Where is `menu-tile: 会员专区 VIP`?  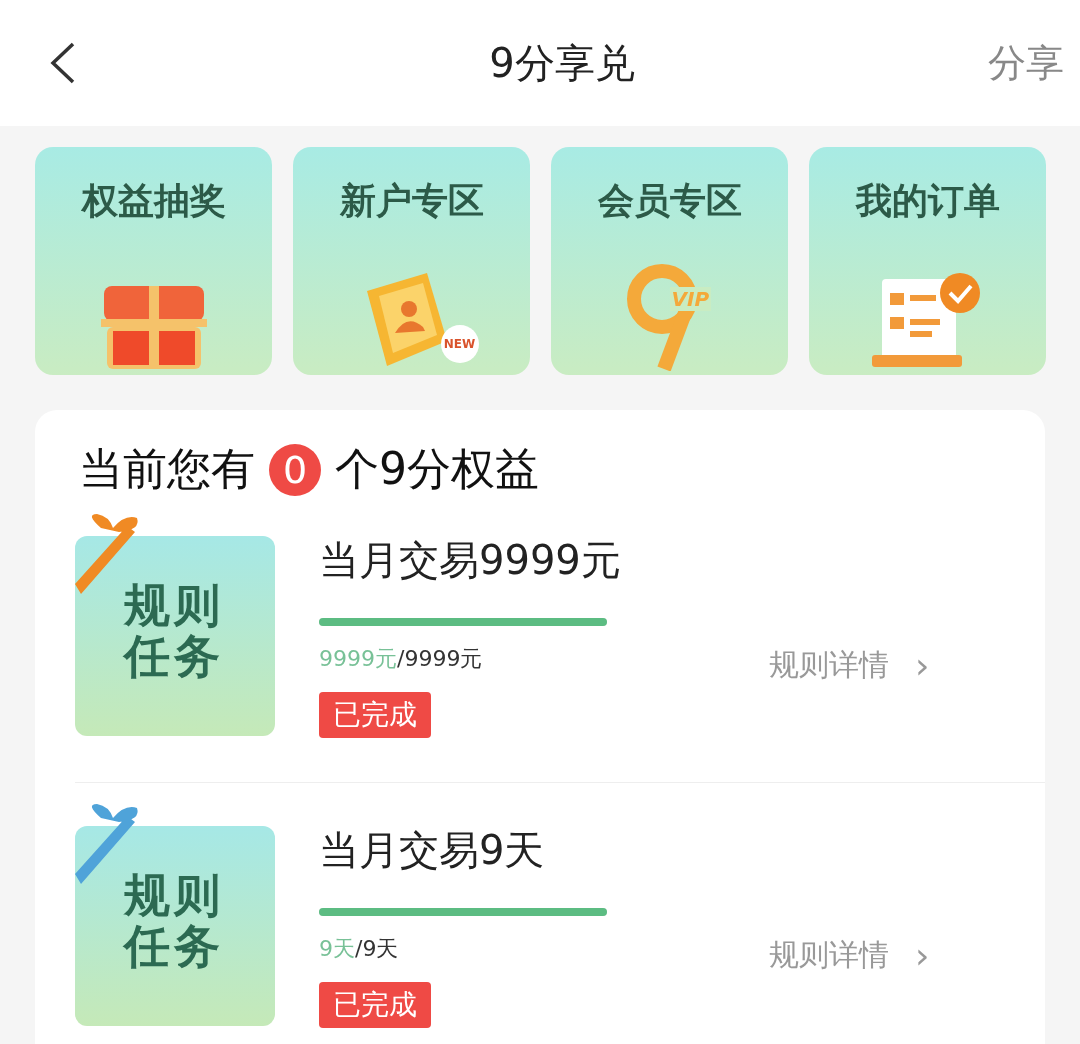 menu-tile: 会员专区 VIP is located at coordinates (669, 261).